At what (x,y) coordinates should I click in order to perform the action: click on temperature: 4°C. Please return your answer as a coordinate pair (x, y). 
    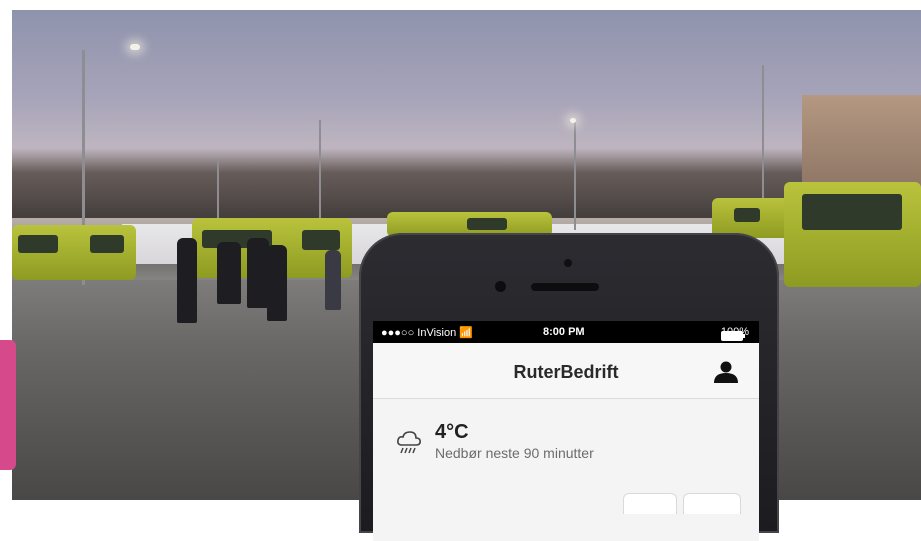
    Looking at the image, I should click on (452, 432).